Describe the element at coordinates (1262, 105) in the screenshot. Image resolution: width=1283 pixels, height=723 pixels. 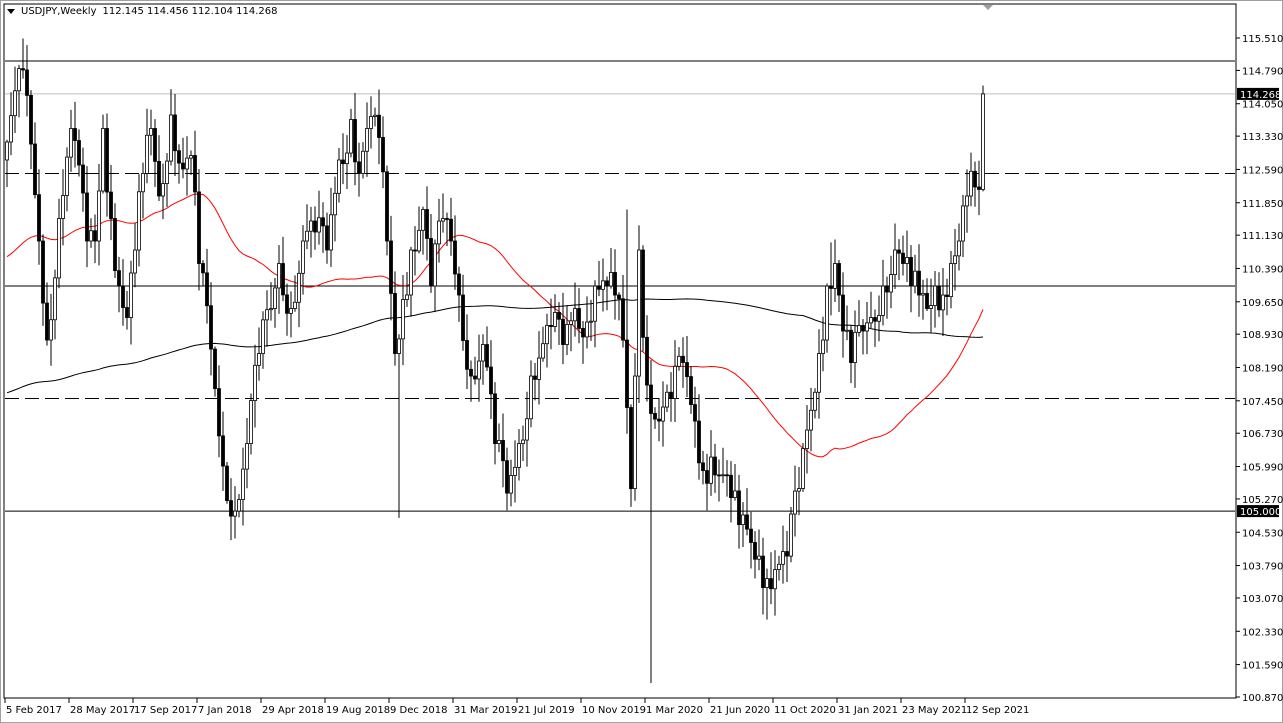
I see `y-tick-label: 114.050` at that location.